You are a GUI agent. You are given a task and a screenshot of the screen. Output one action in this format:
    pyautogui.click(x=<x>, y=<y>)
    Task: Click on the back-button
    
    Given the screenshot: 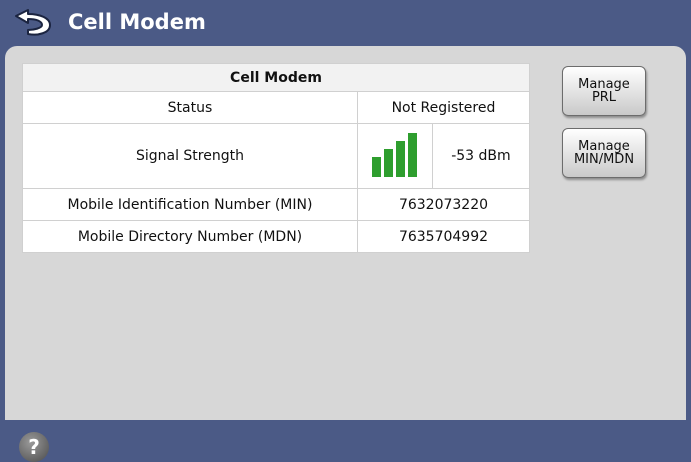 What is the action you would take?
    pyautogui.click(x=33, y=23)
    